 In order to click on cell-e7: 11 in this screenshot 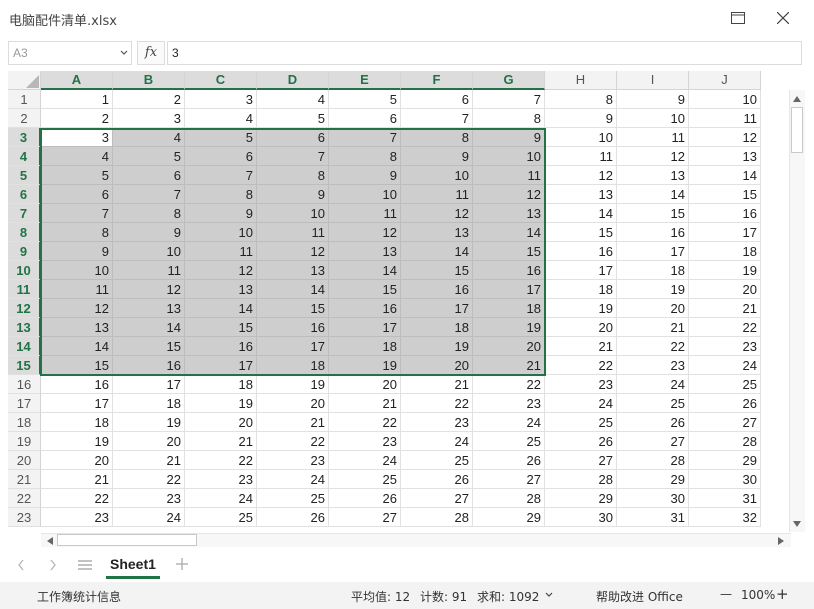, I will do `click(365, 213)`.